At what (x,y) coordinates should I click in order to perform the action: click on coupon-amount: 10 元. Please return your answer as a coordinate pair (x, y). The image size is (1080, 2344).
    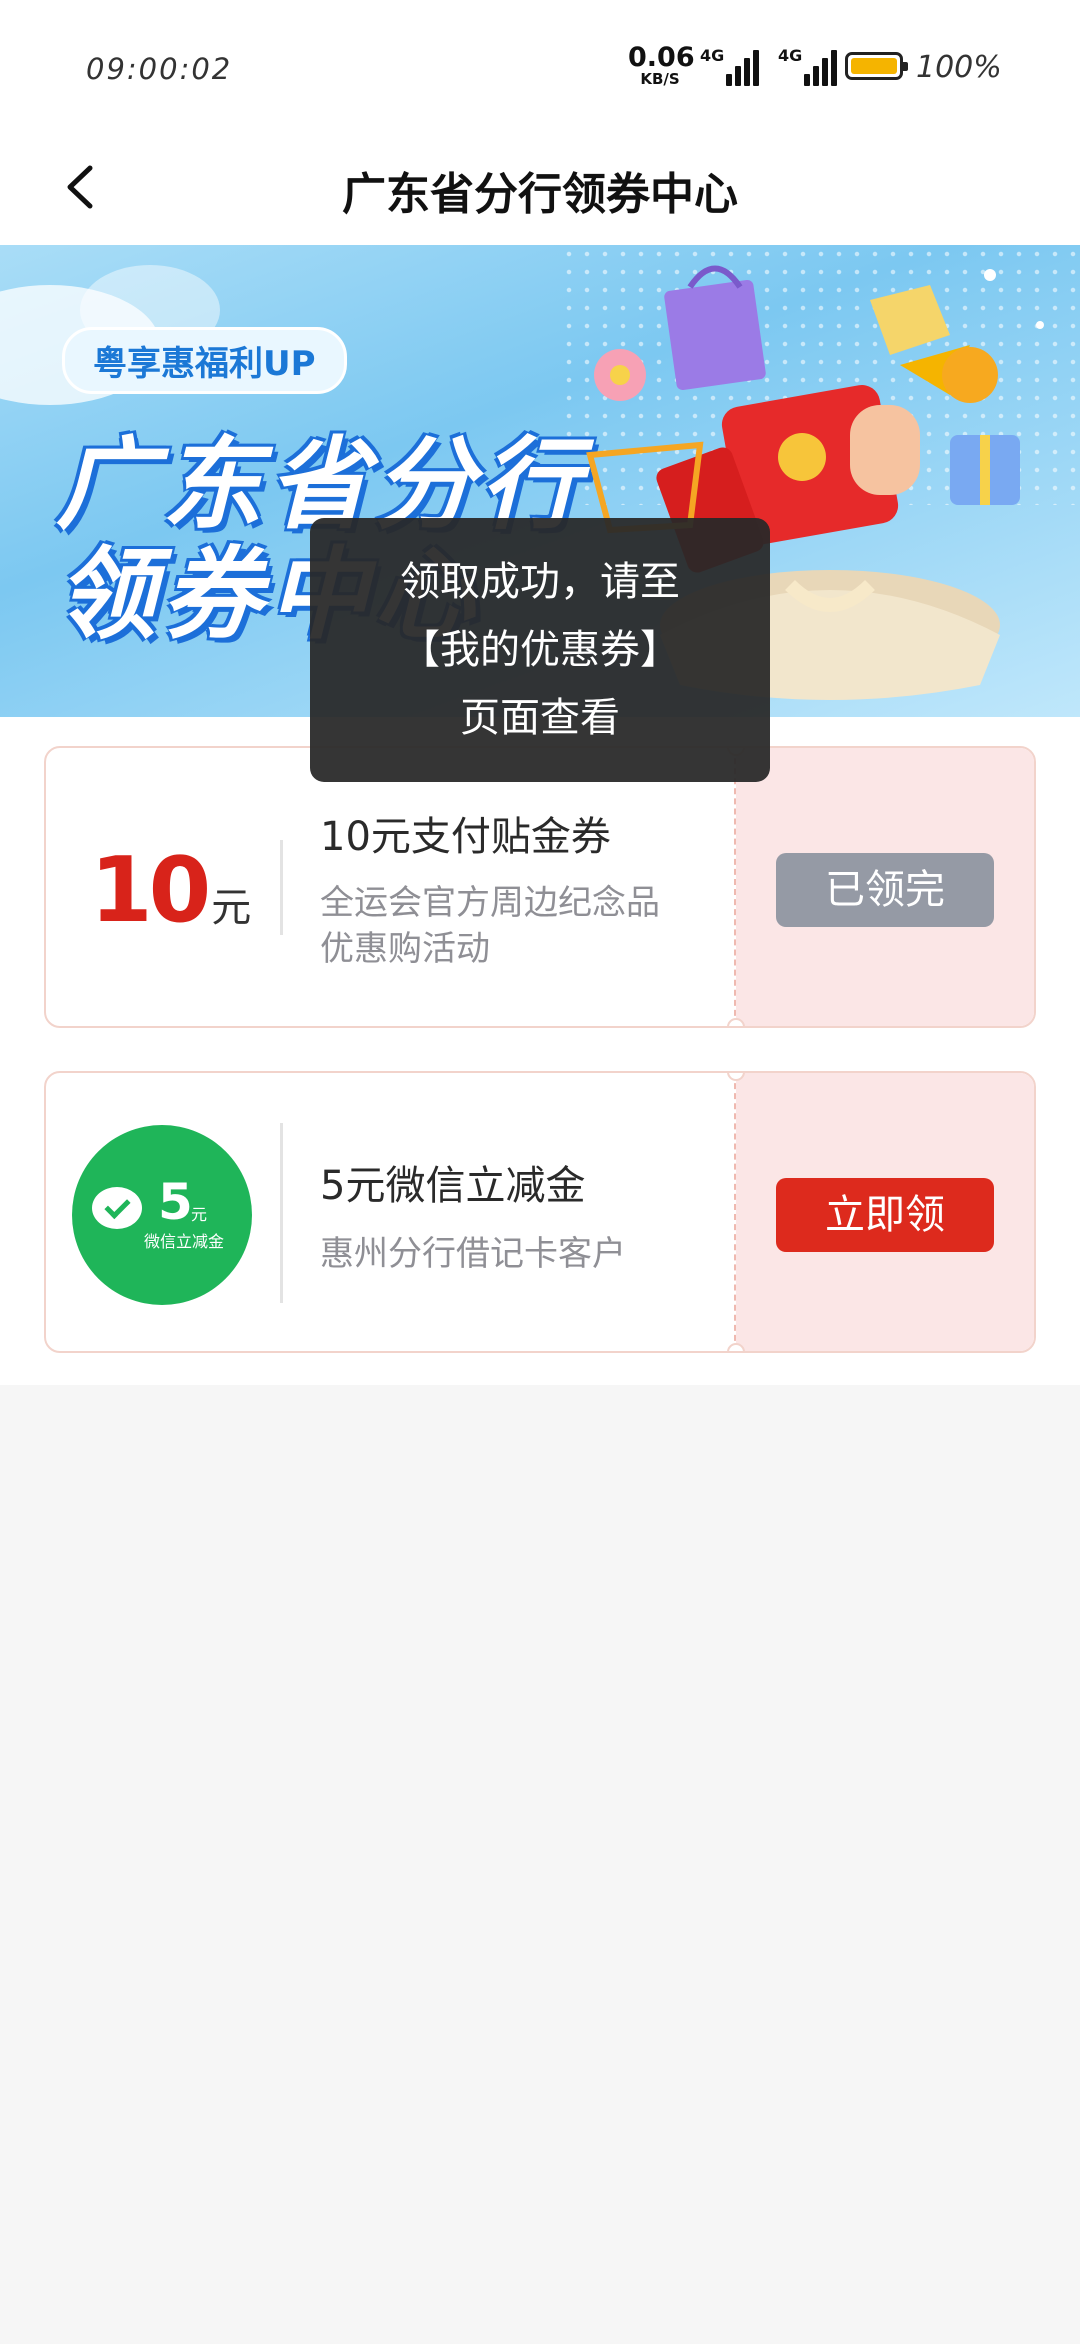
    Looking at the image, I should click on (170, 890).